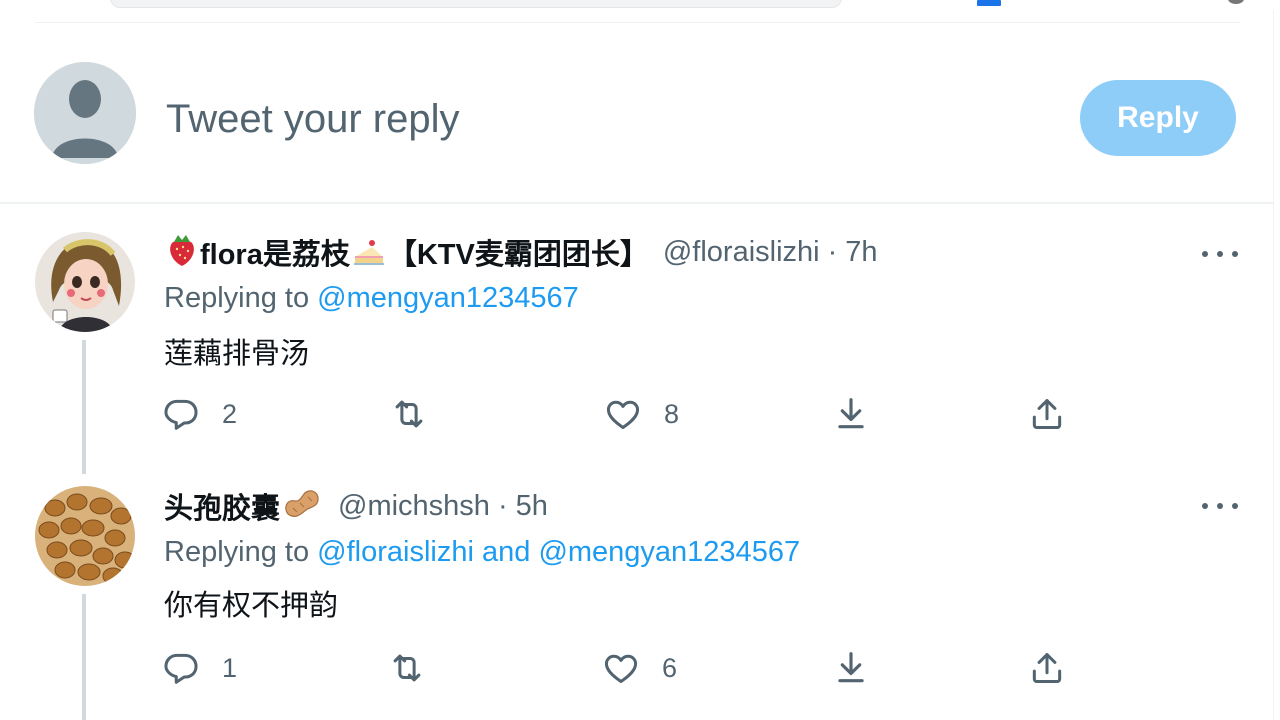 This screenshot has width=1280, height=720. What do you see at coordinates (639, 668) in the screenshot?
I see `like-action: 6` at bounding box center [639, 668].